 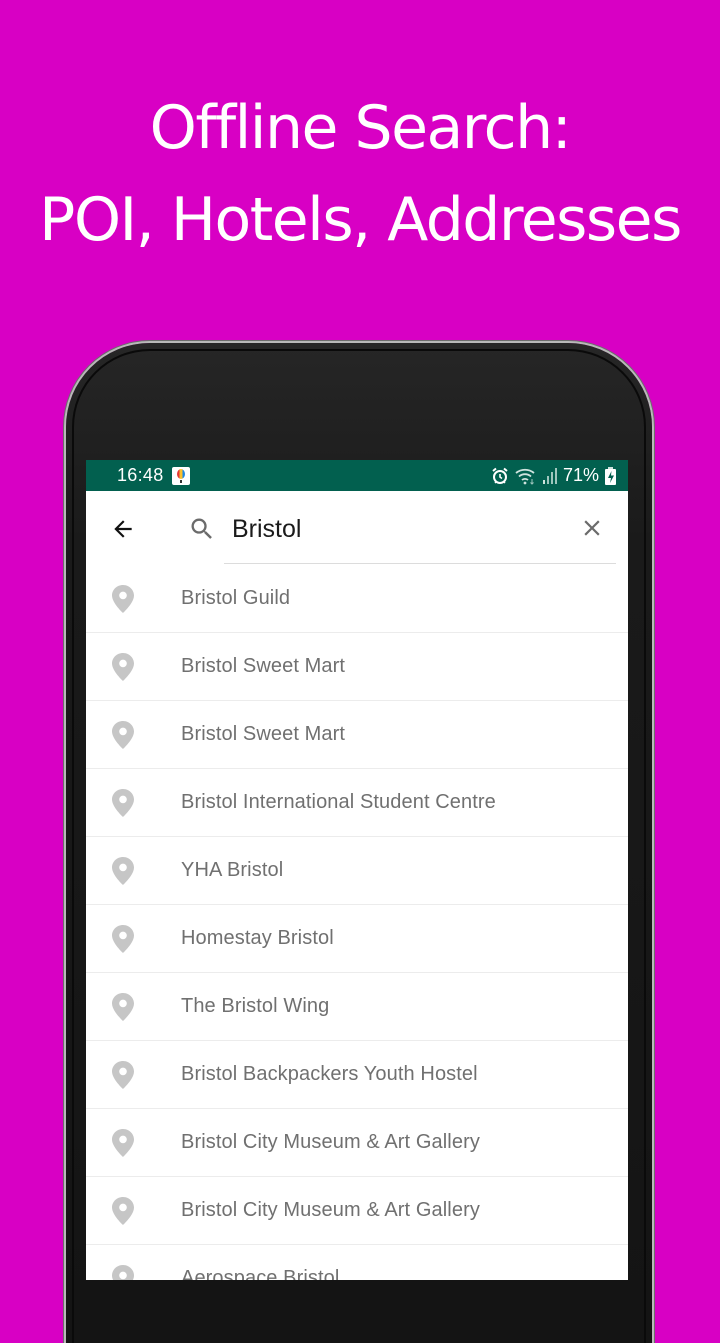 What do you see at coordinates (232, 870) in the screenshot?
I see `result-label: YHA Bristol` at bounding box center [232, 870].